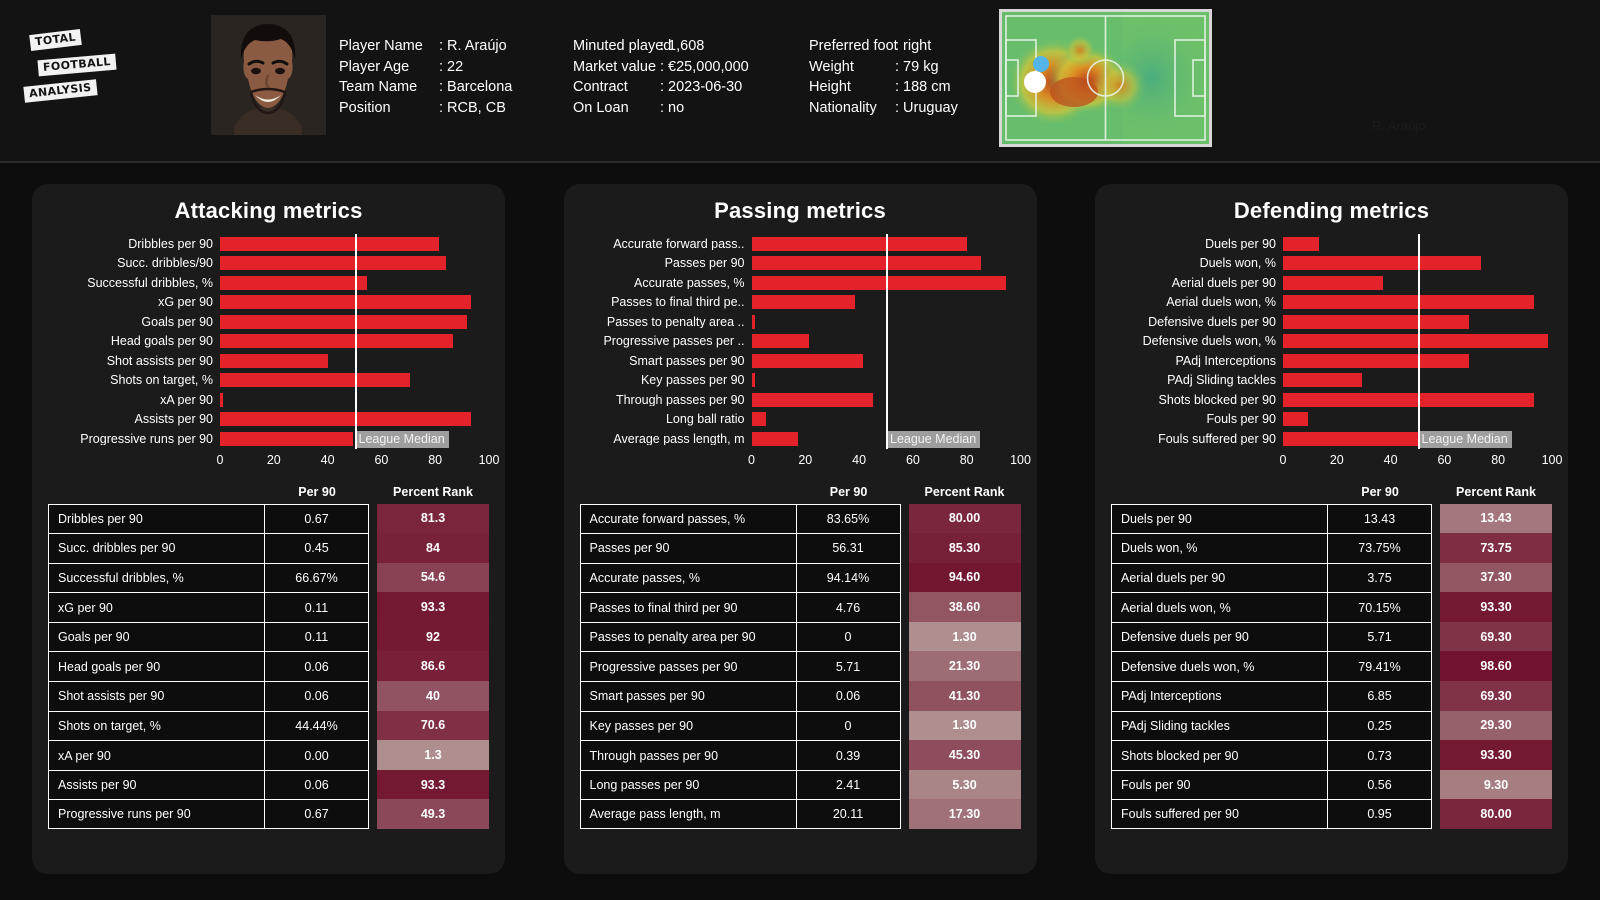 The width and height of the screenshot is (1600, 900). What do you see at coordinates (883, 108) in the screenshot?
I see `info-row: Nationality: Uruguay` at bounding box center [883, 108].